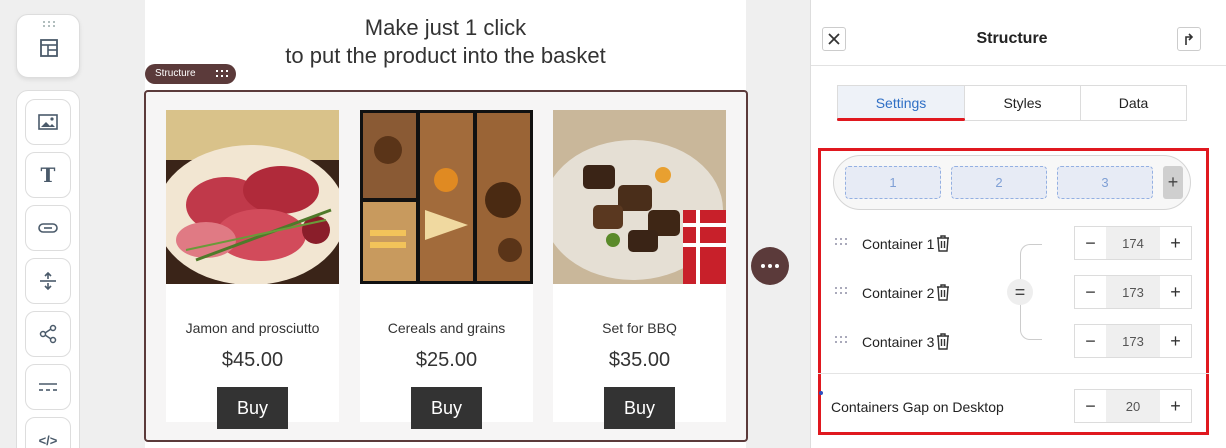 Image resolution: width=1226 pixels, height=448 pixels. I want to click on width-stepper: − 174 +, so click(1133, 243).